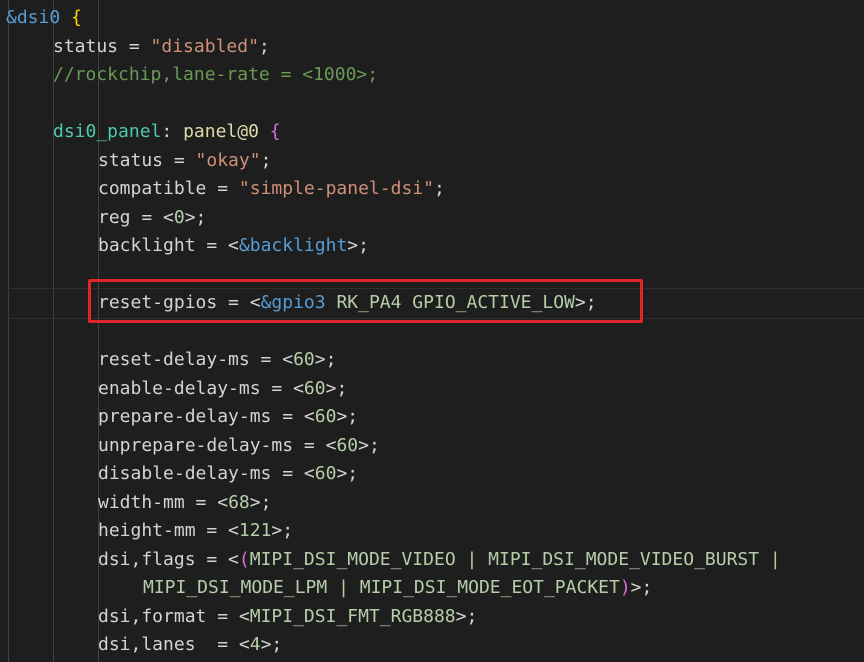  What do you see at coordinates (255, 530) in the screenshot?
I see `number-value: 121` at bounding box center [255, 530].